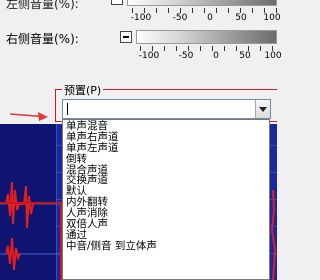 The image size is (320, 280). What do you see at coordinates (117, 2) in the screenshot?
I see `left-volume-decrement-button` at bounding box center [117, 2].